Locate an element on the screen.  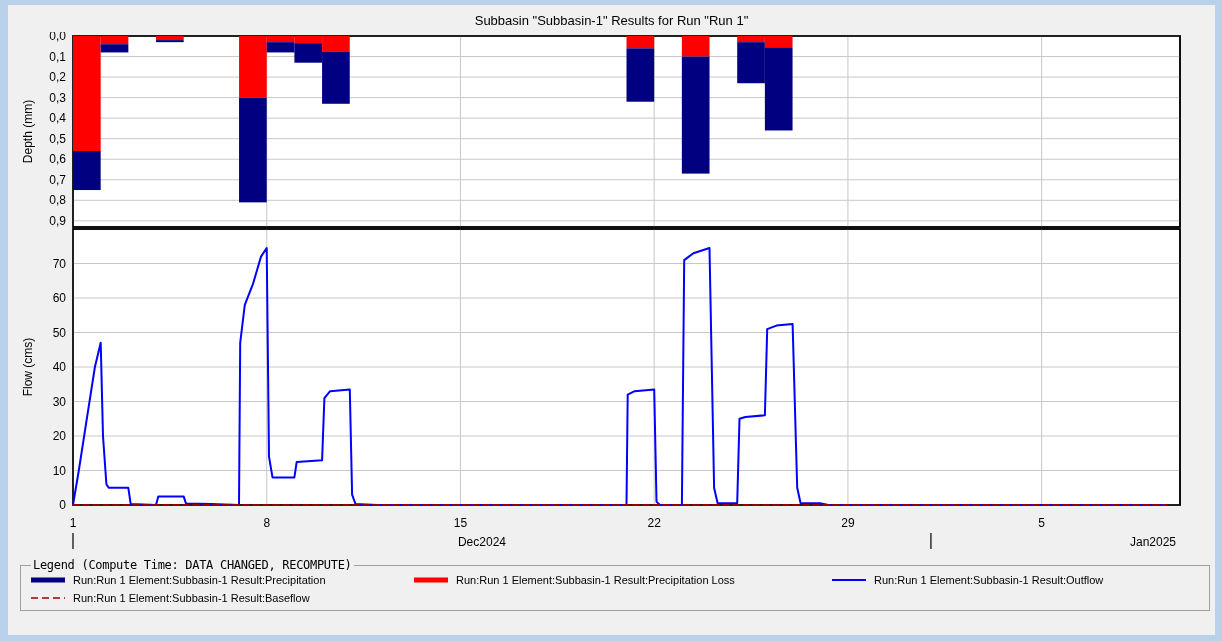
axis-tick-label: 0,7 is located at coordinates (57, 179).